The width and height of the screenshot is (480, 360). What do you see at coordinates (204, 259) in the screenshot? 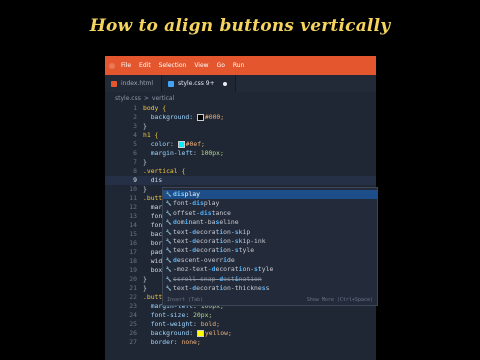
I see `autocomplete-item-label: descent-override` at bounding box center [204, 259].